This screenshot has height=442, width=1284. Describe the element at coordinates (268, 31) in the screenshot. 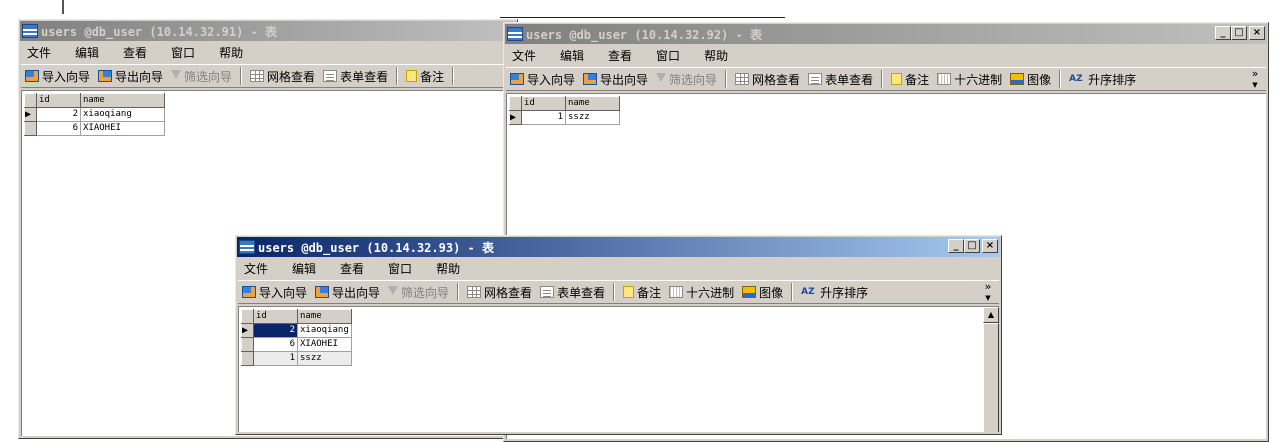

I see `title-bar: users @db_user (10.14.32.91) - 表` at that location.